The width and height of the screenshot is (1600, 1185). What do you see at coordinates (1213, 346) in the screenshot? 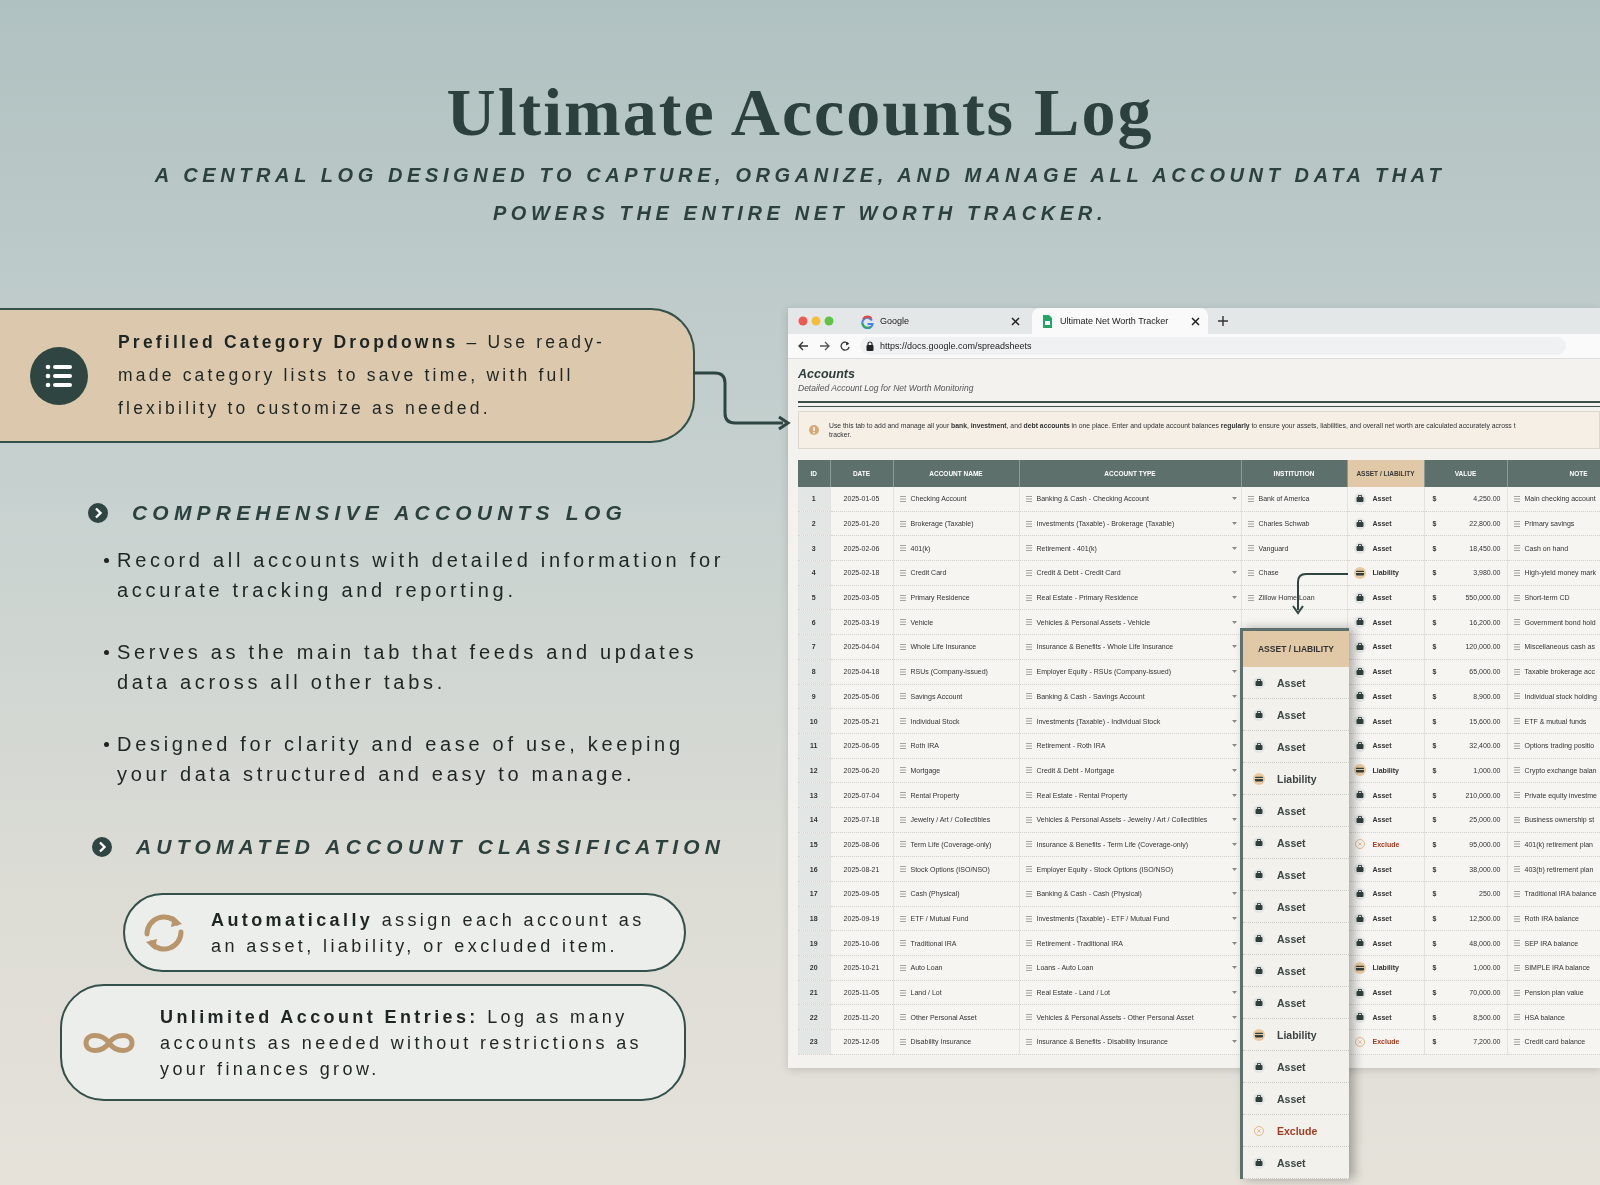
I see `address-bar: https://docs.google.com/spreadsheets` at bounding box center [1213, 346].